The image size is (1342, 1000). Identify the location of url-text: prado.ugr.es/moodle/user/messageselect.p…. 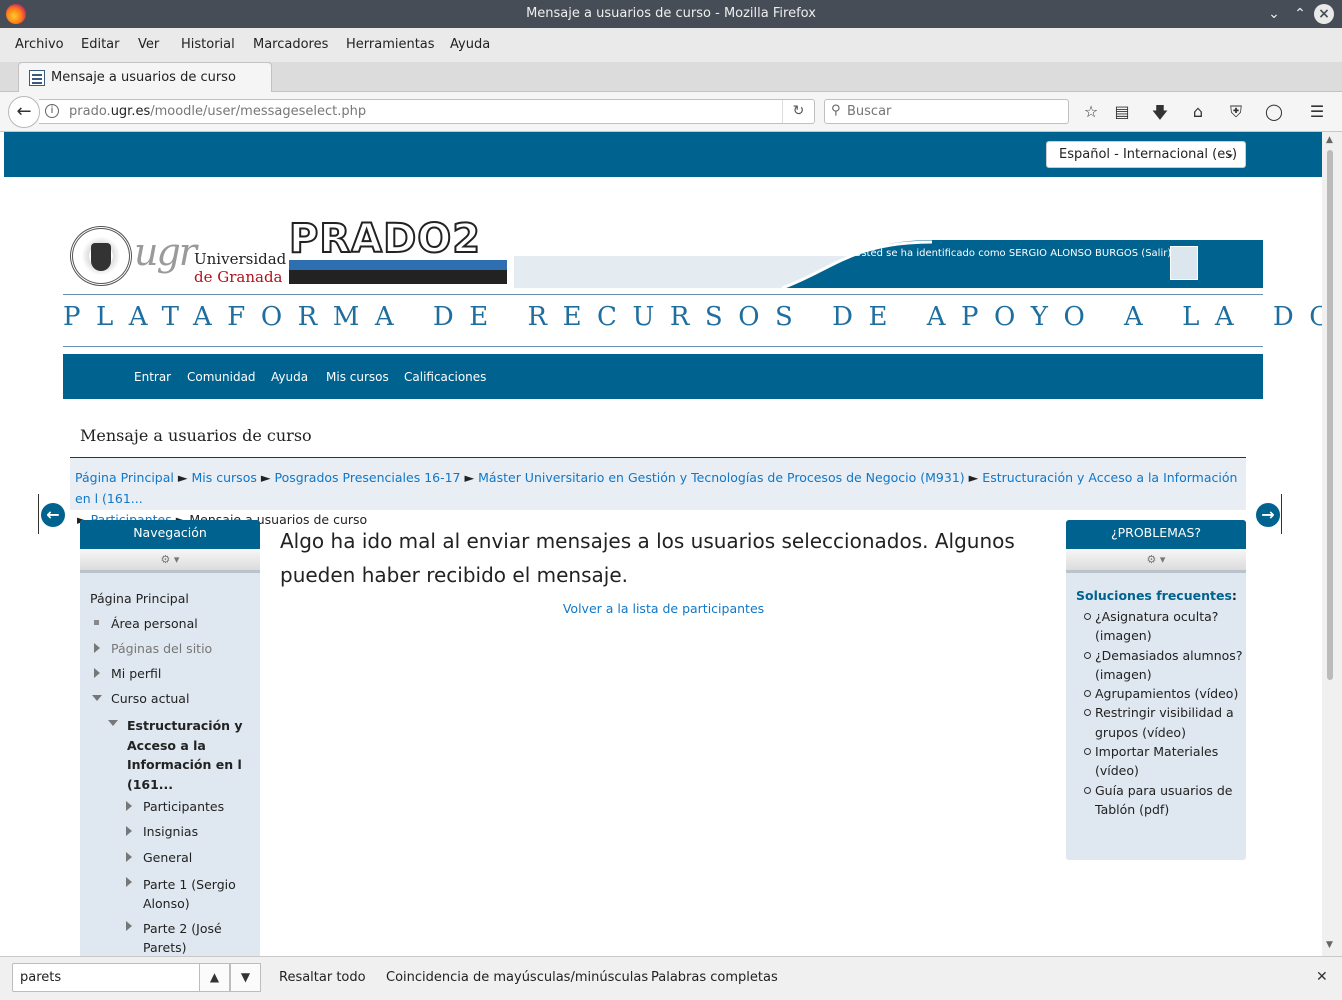
(217, 111).